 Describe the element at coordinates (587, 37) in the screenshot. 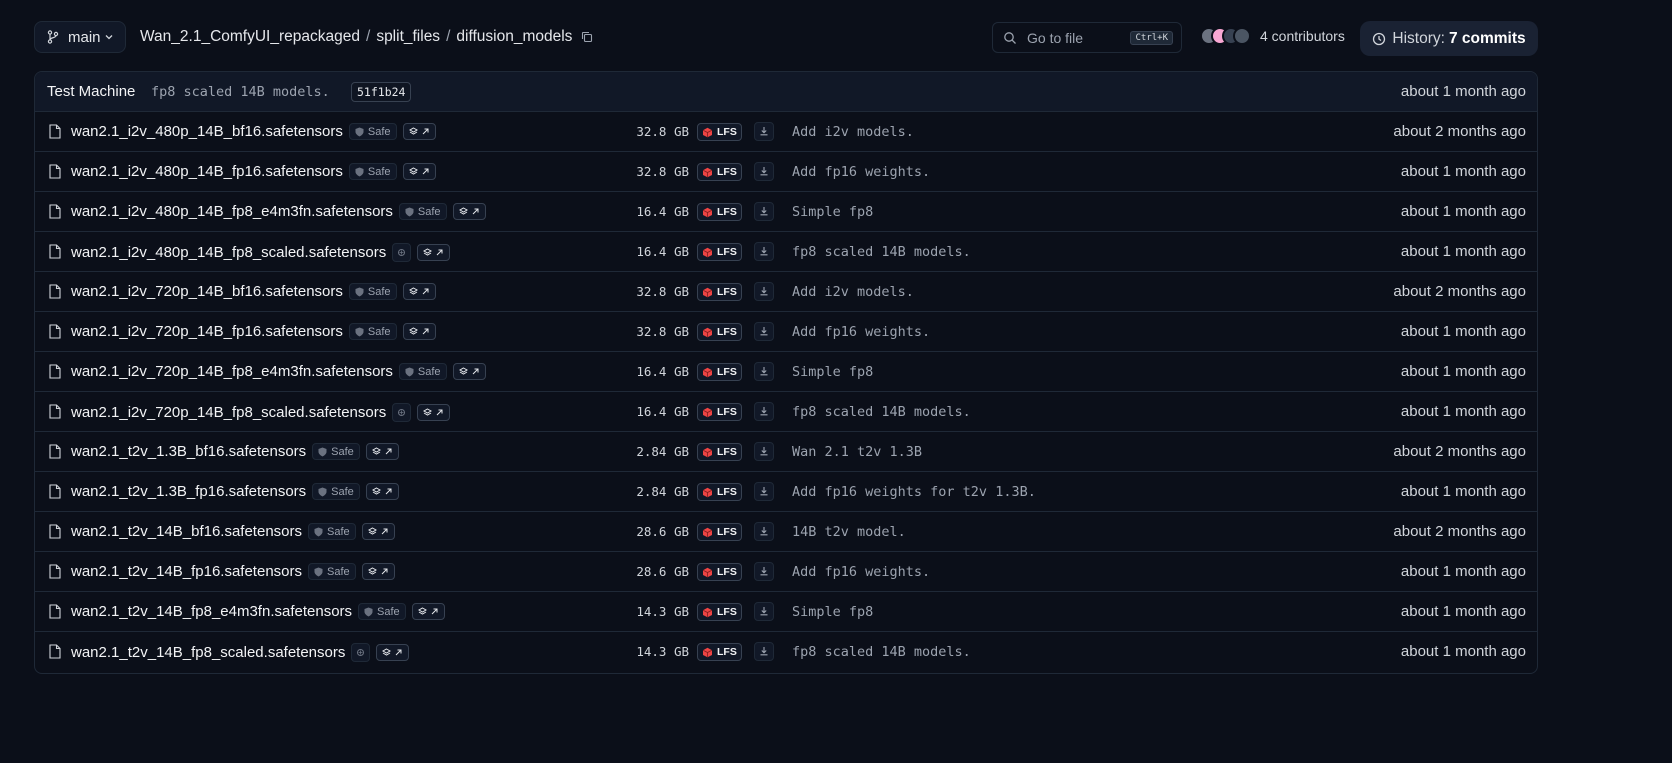

I see `copy-path-icon` at that location.